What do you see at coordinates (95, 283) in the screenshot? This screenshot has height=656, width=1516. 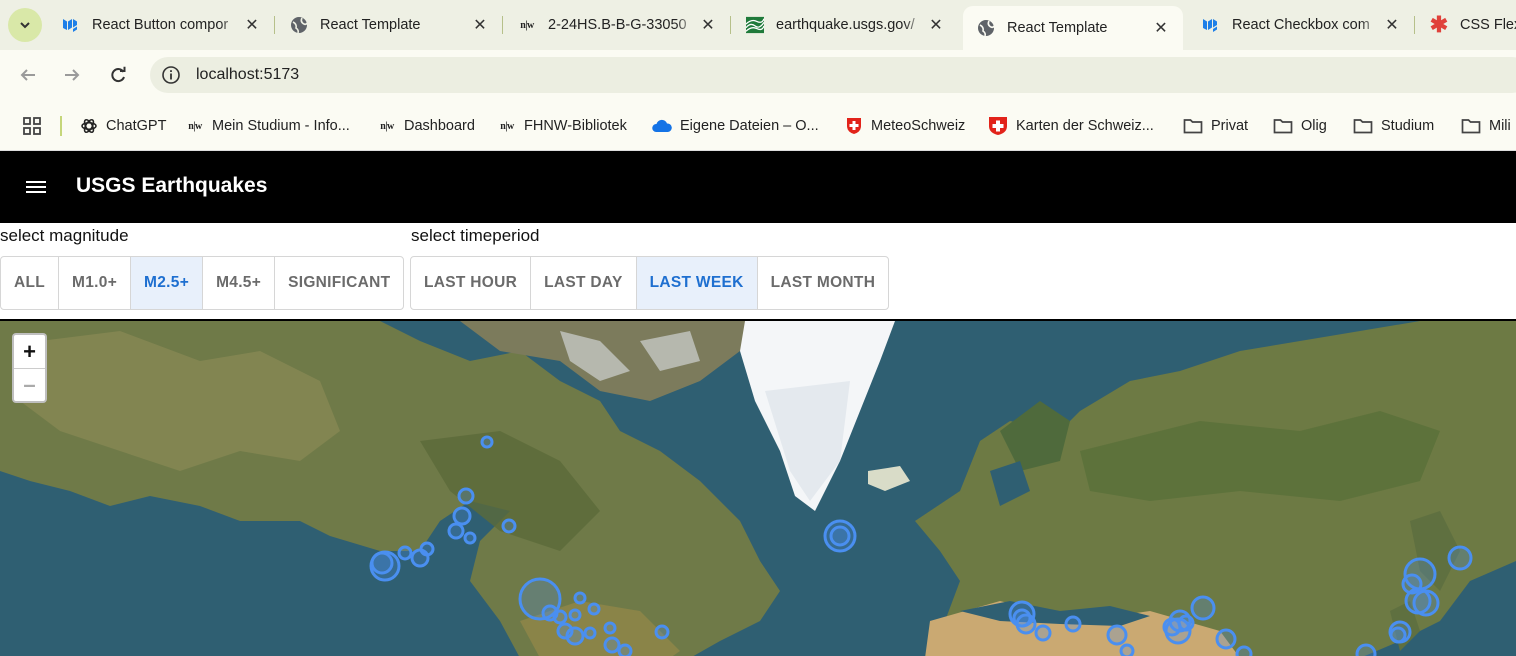 I see `magnitude-option-m1: M1.0+` at bounding box center [95, 283].